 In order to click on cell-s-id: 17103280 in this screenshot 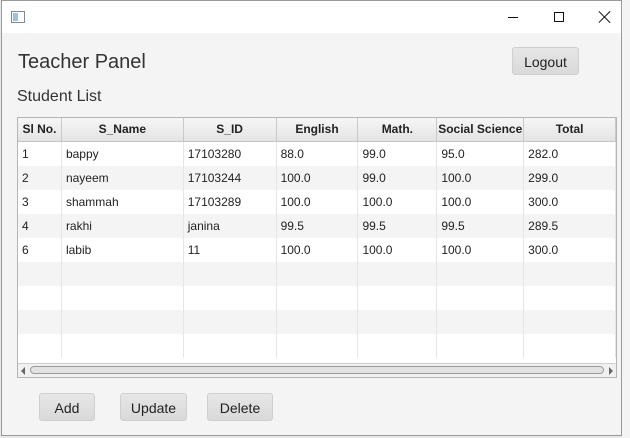, I will do `click(230, 154)`.